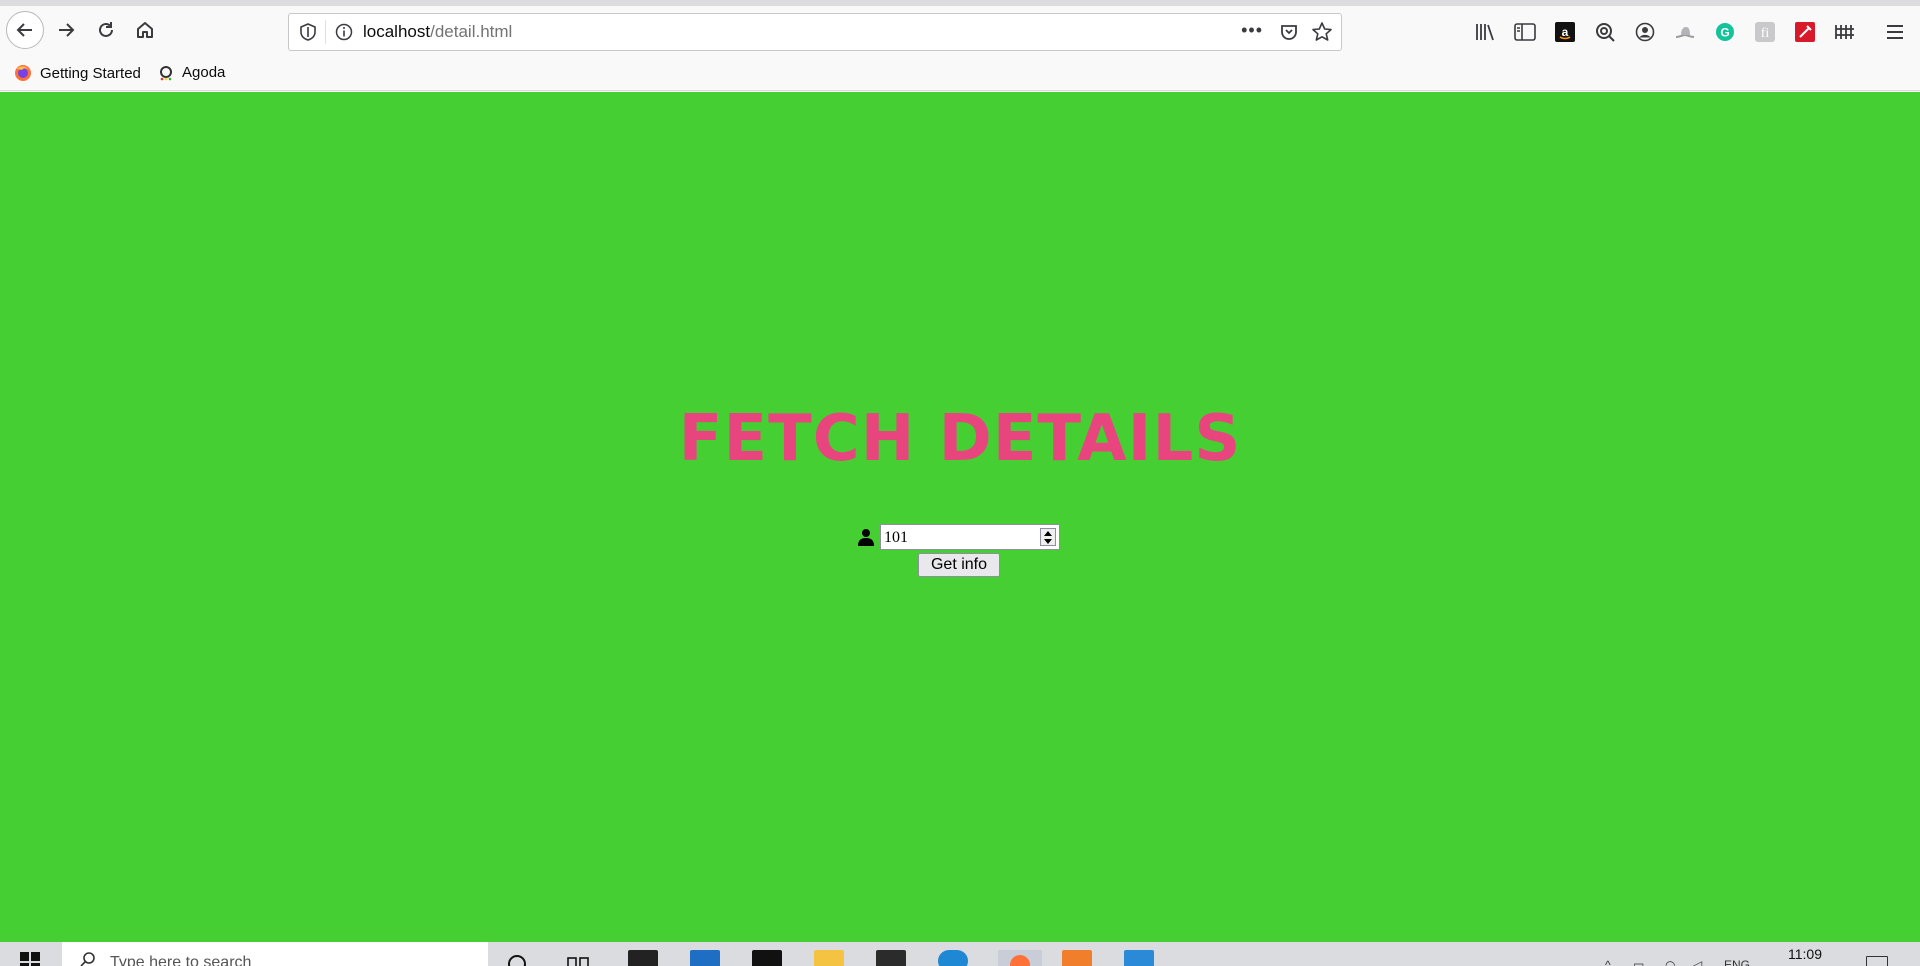 This screenshot has width=1920, height=966. I want to click on dropbox-icon, so click(767, 958).